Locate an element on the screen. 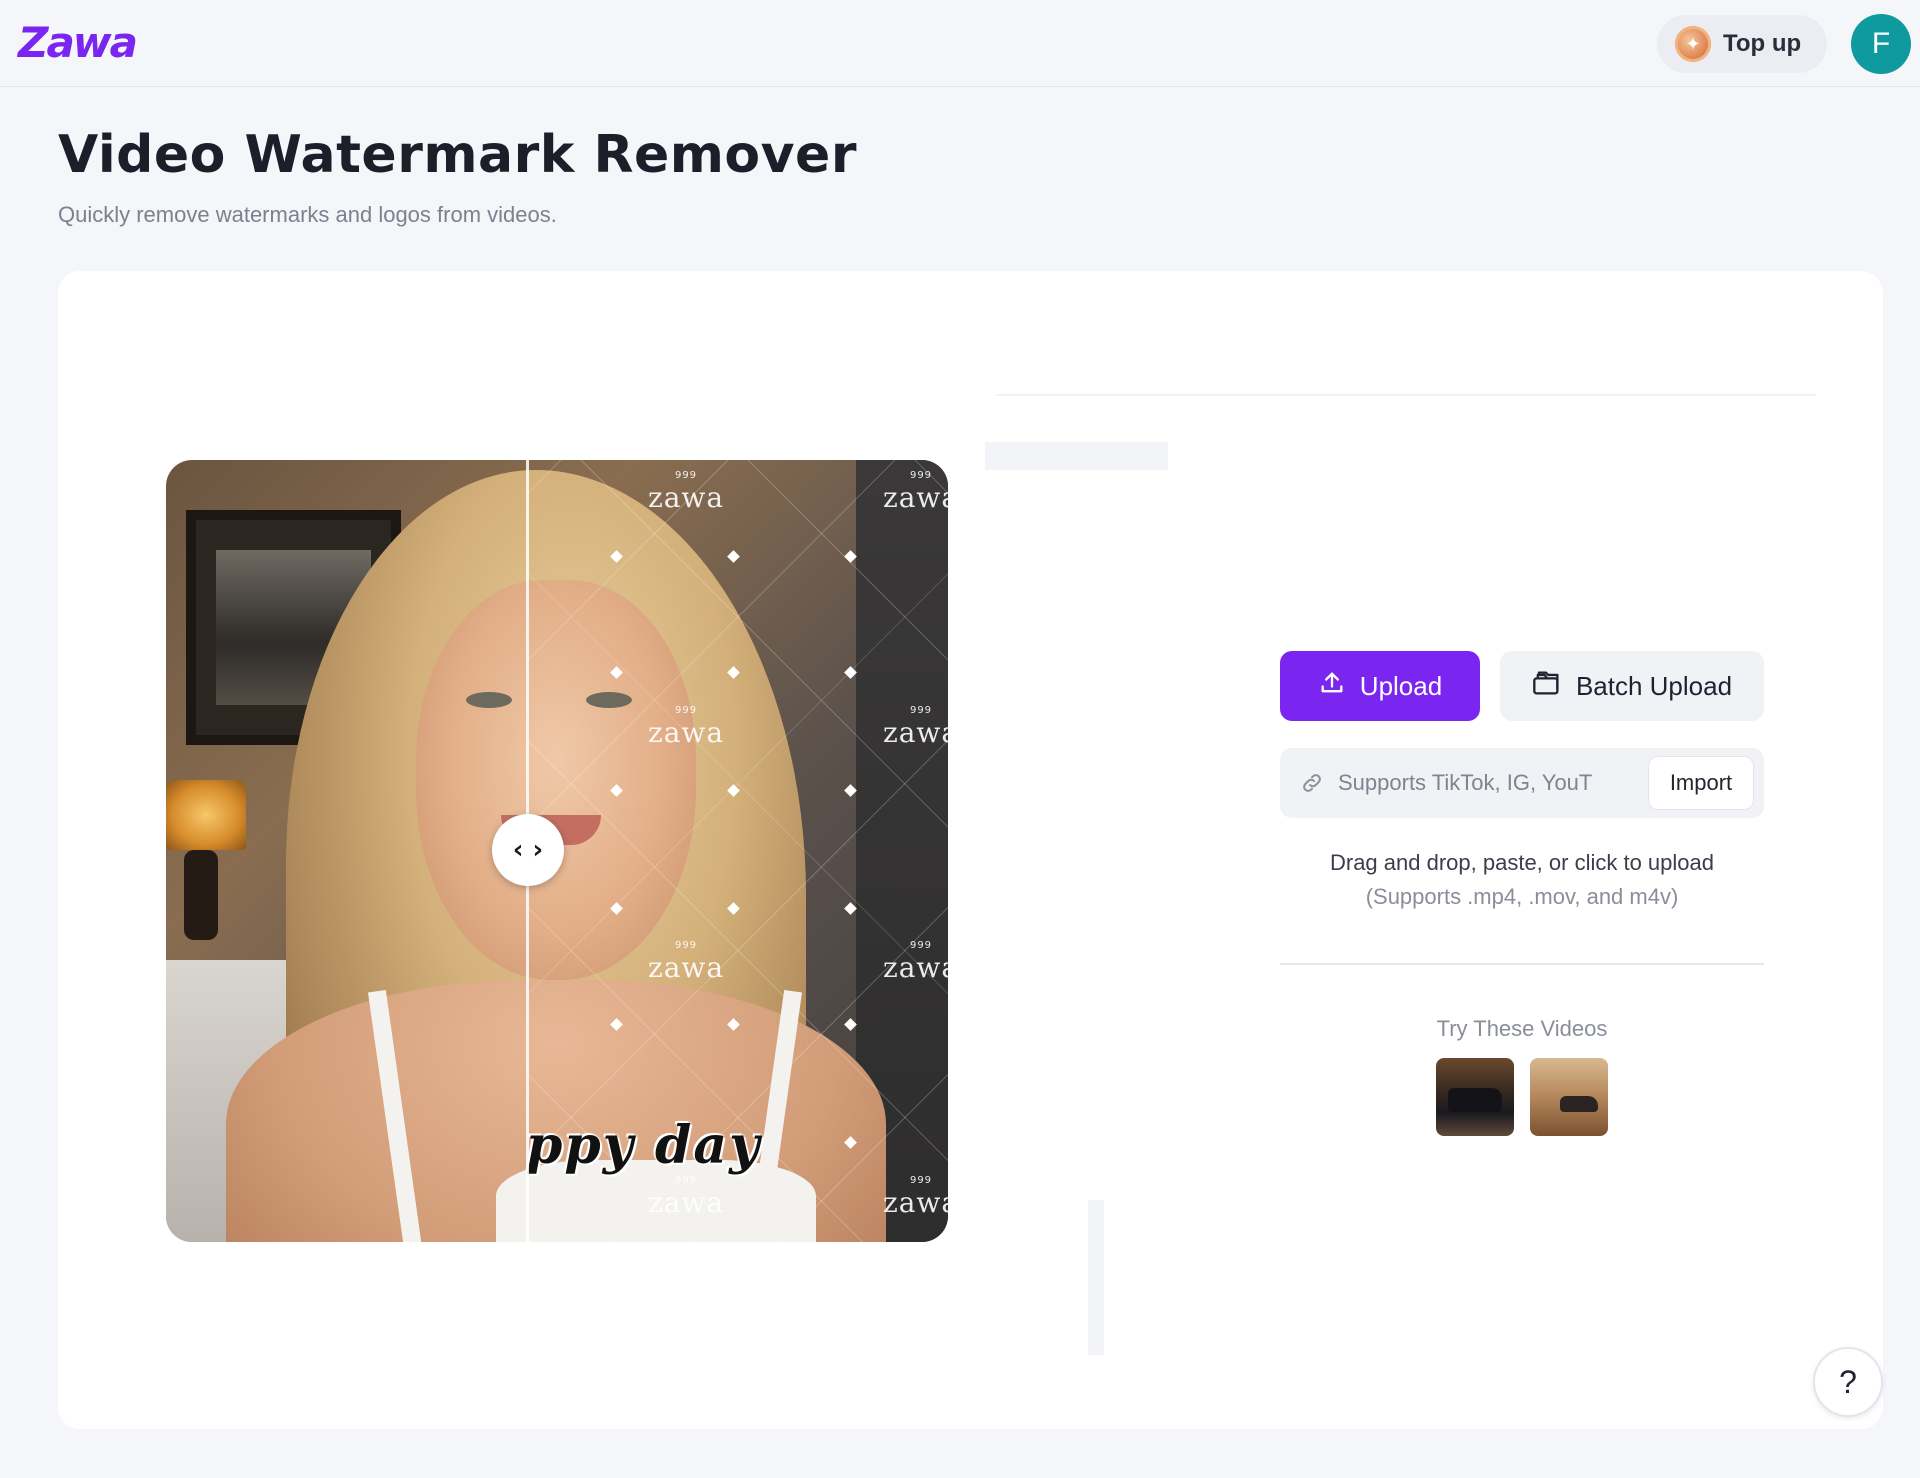 The width and height of the screenshot is (1920, 1478). page-title: Video Watermark Remover is located at coordinates (457, 155).